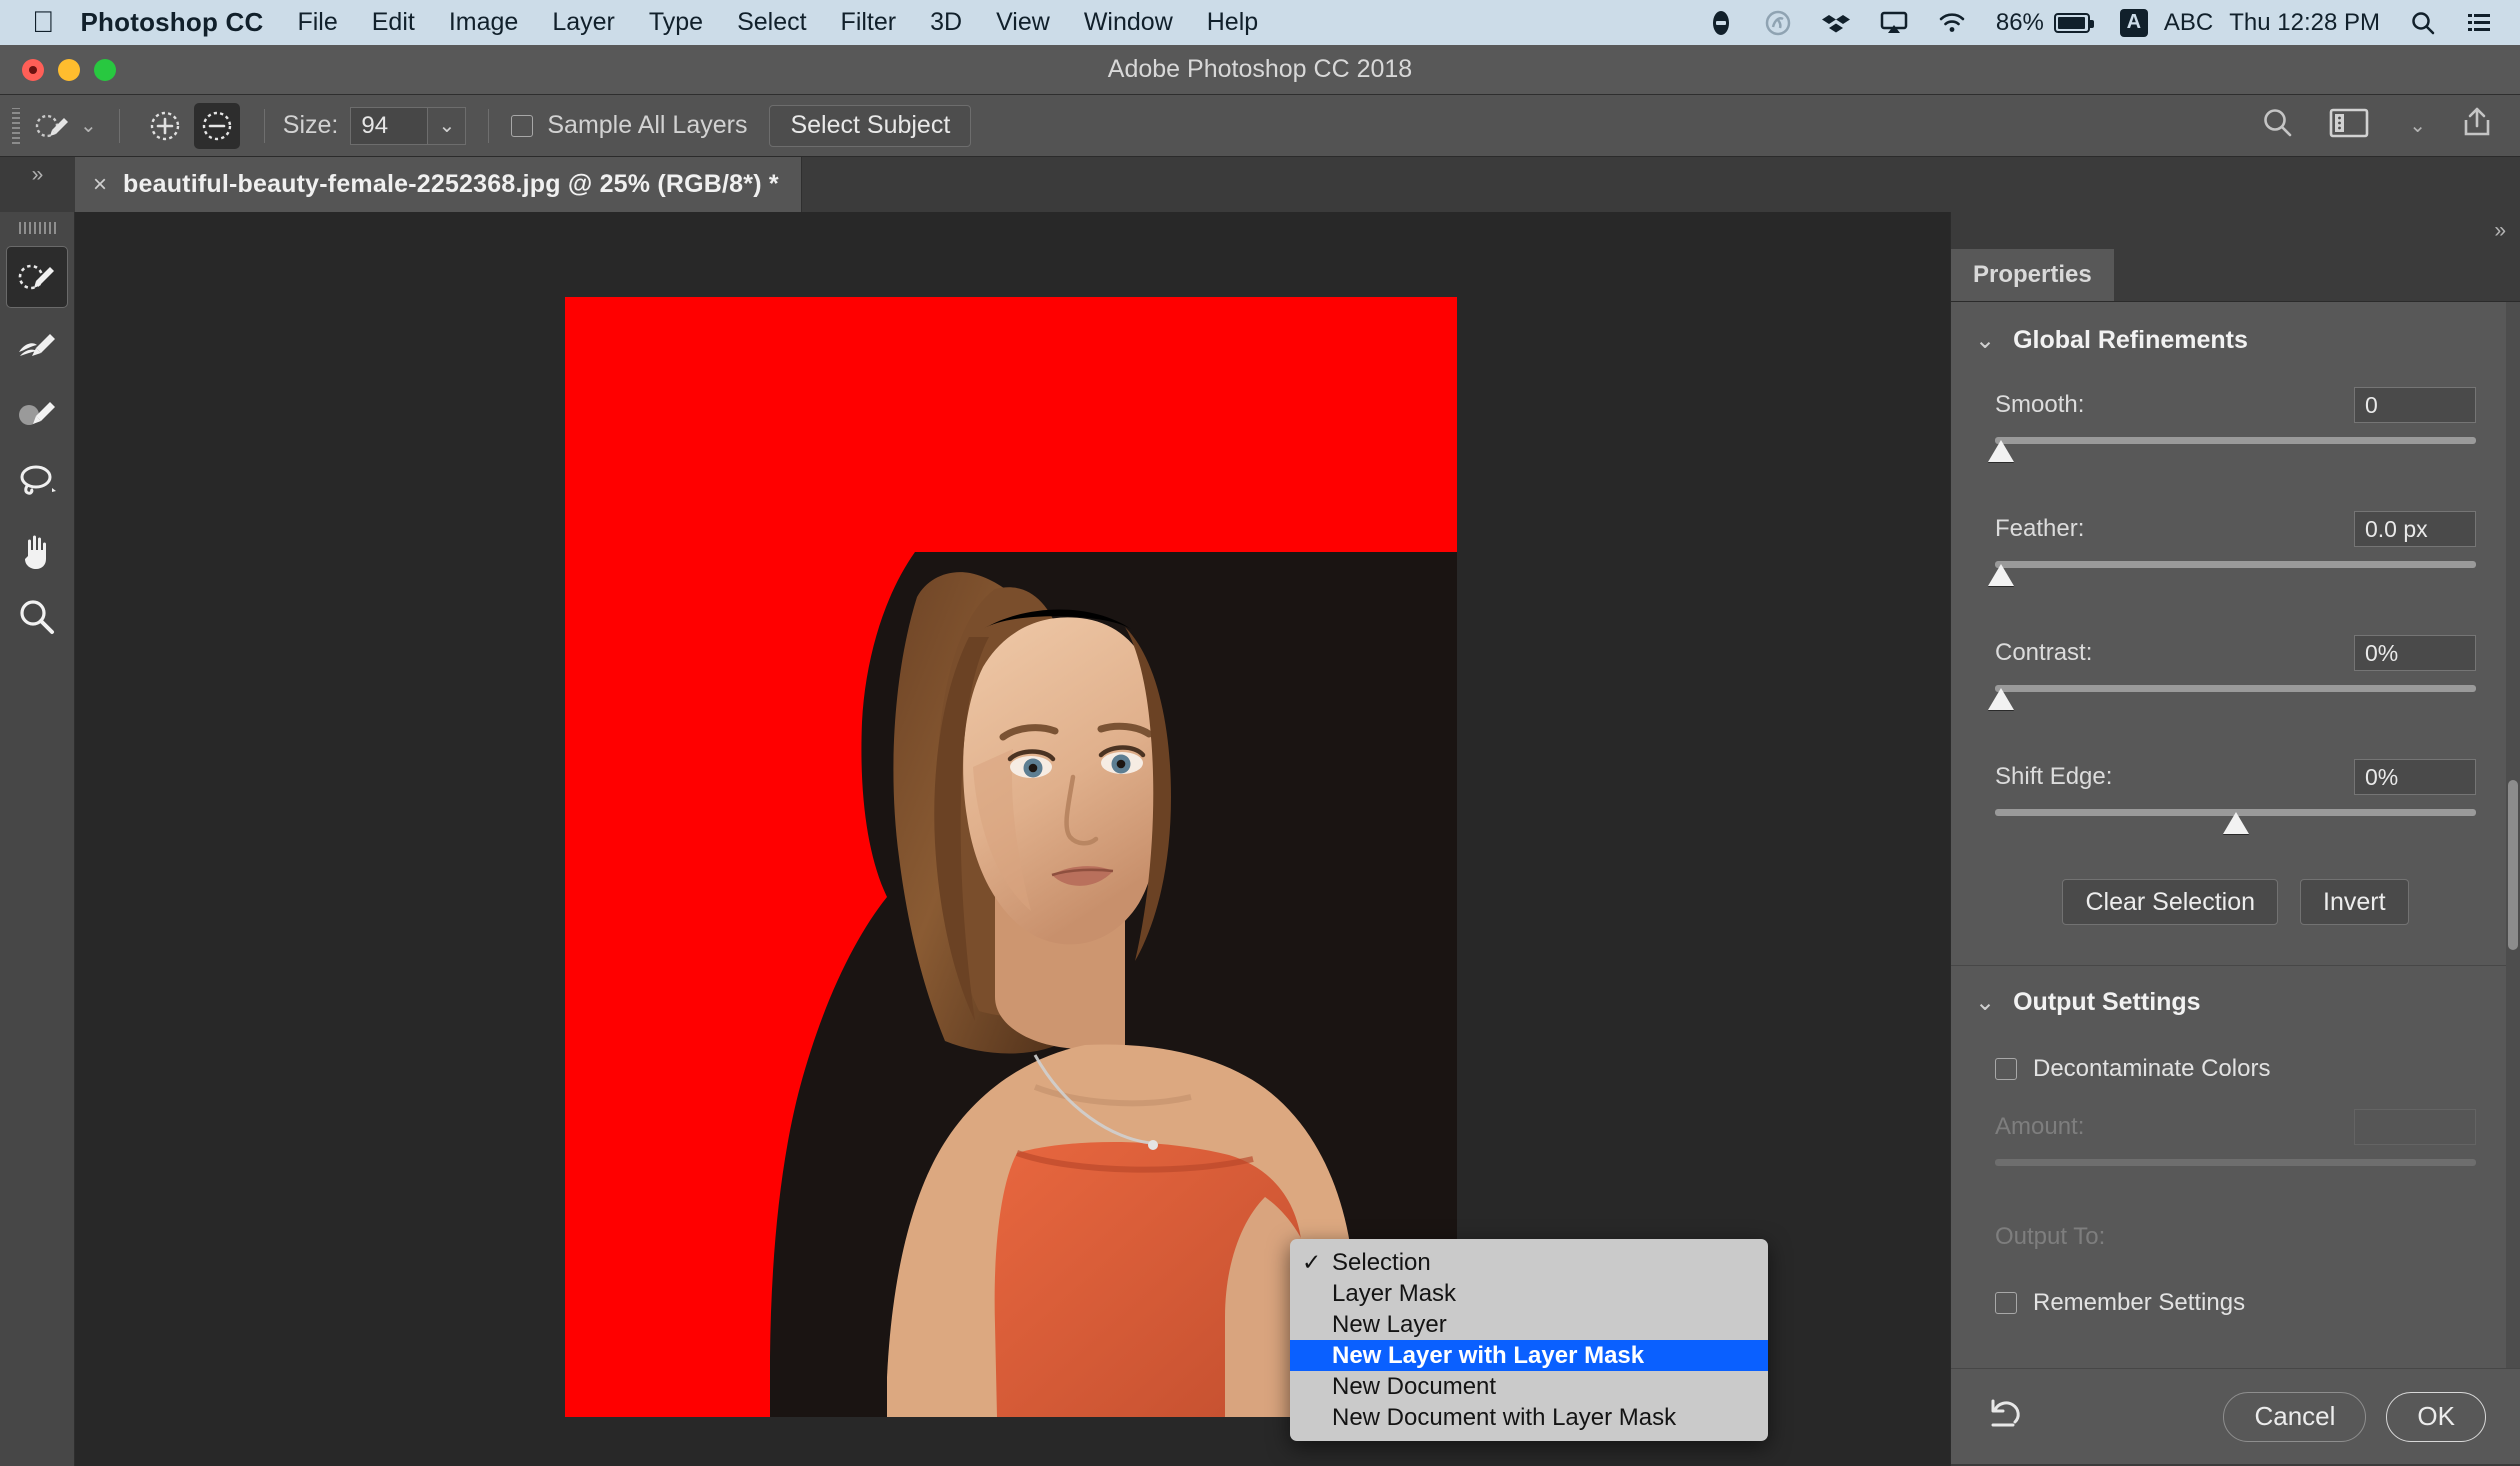  What do you see at coordinates (2133, 22) in the screenshot?
I see `input-source-badge: A` at bounding box center [2133, 22].